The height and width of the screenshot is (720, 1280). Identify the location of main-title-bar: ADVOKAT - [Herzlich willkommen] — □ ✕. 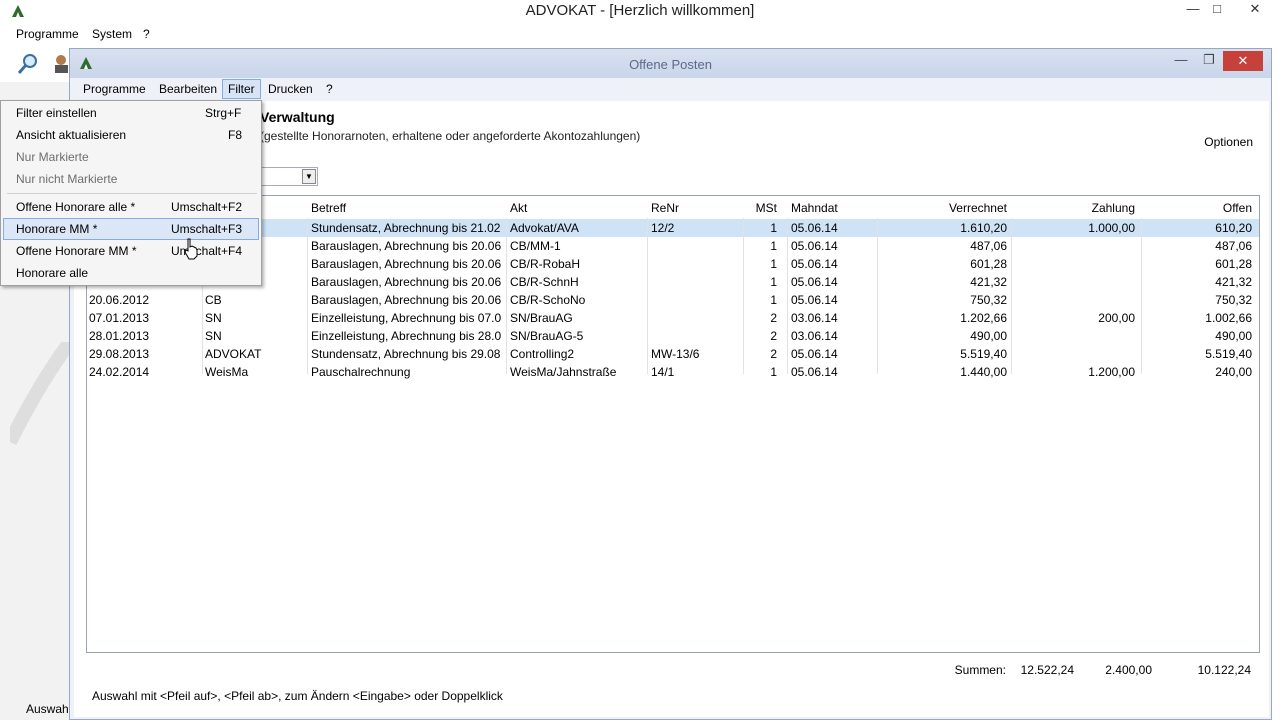
(640, 11).